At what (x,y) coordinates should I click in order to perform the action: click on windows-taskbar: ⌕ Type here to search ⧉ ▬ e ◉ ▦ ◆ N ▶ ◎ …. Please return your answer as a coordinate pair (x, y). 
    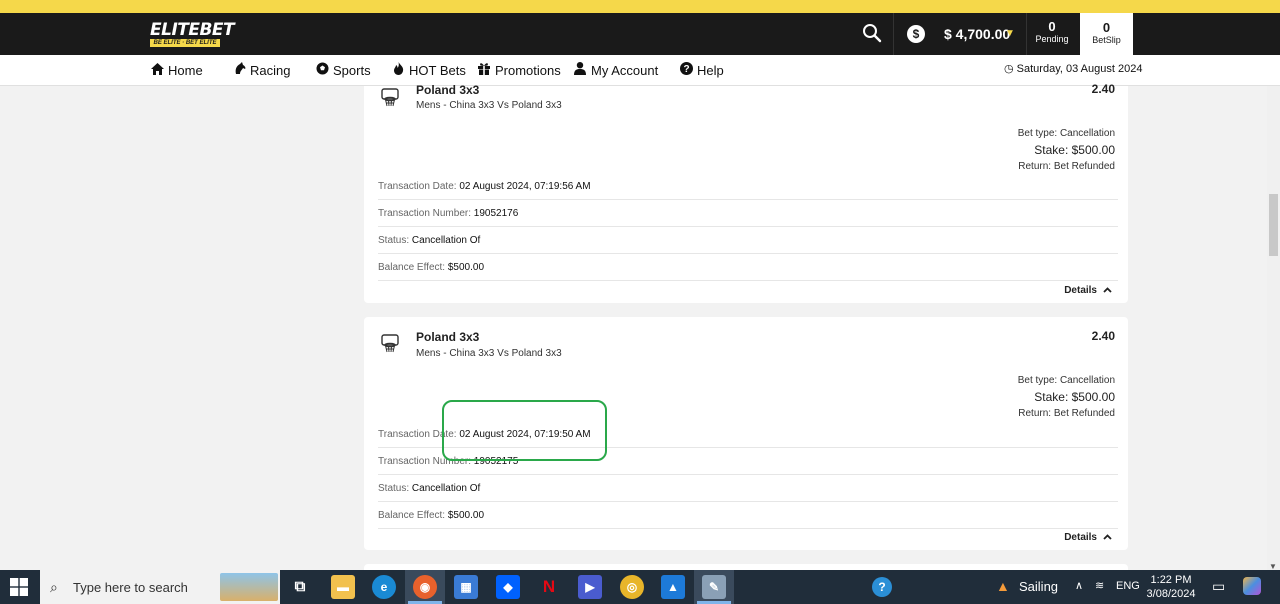
    Looking at the image, I should click on (640, 587).